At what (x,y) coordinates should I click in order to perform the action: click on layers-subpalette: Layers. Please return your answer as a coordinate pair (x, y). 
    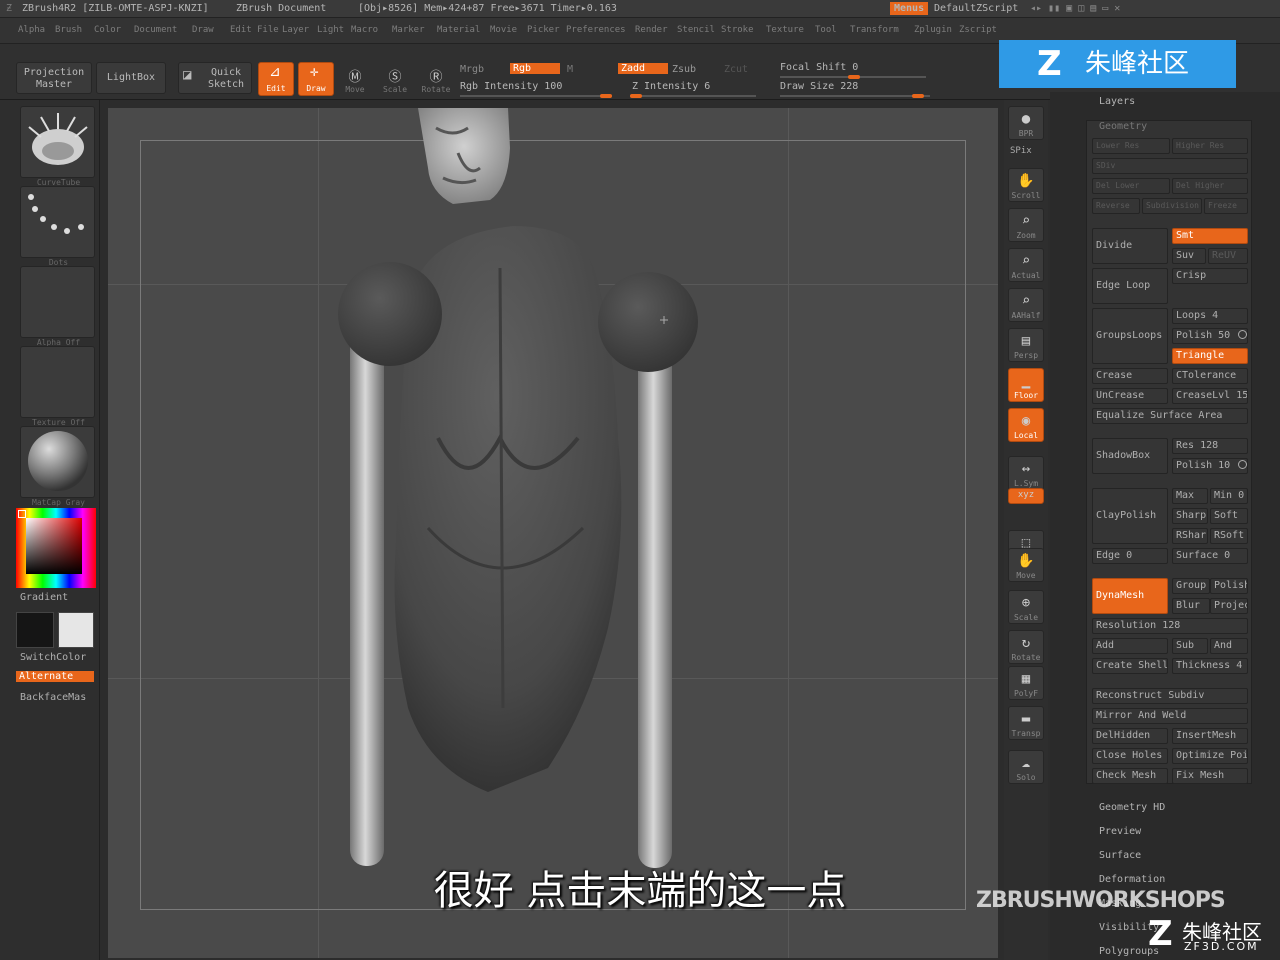
    Looking at the image, I should click on (1117, 101).